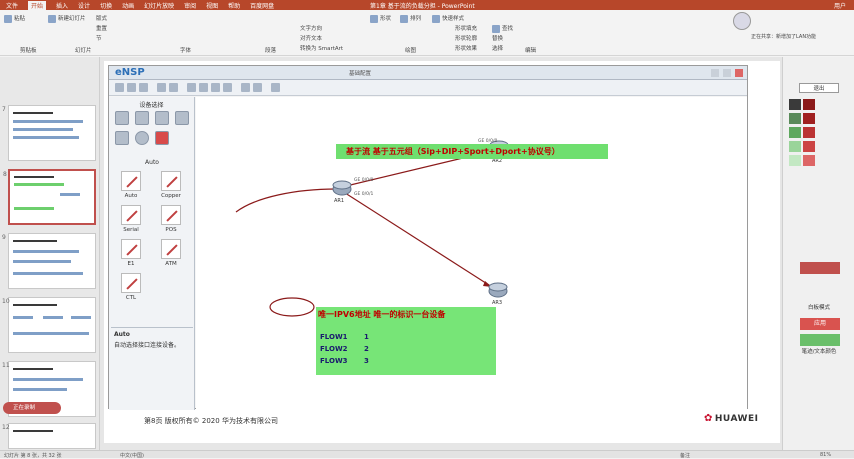 The image size is (854, 459). Describe the element at coordinates (497, 39) in the screenshot. I see `replace-button: 替换` at that location.